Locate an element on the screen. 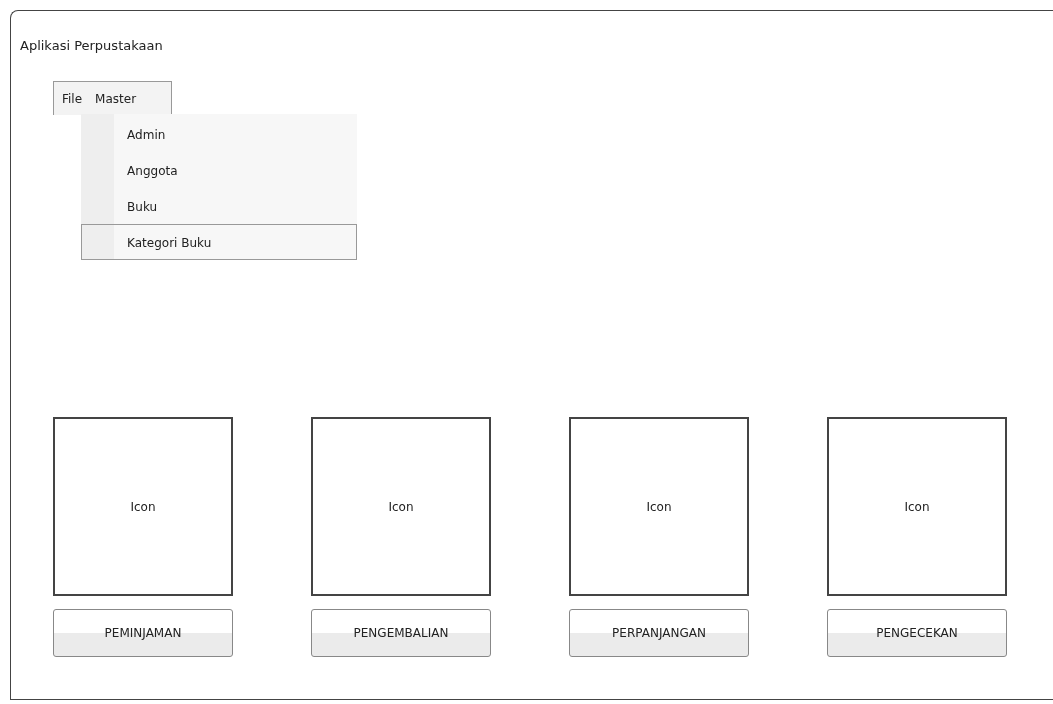  menu-option: Anggota is located at coordinates (219, 169).